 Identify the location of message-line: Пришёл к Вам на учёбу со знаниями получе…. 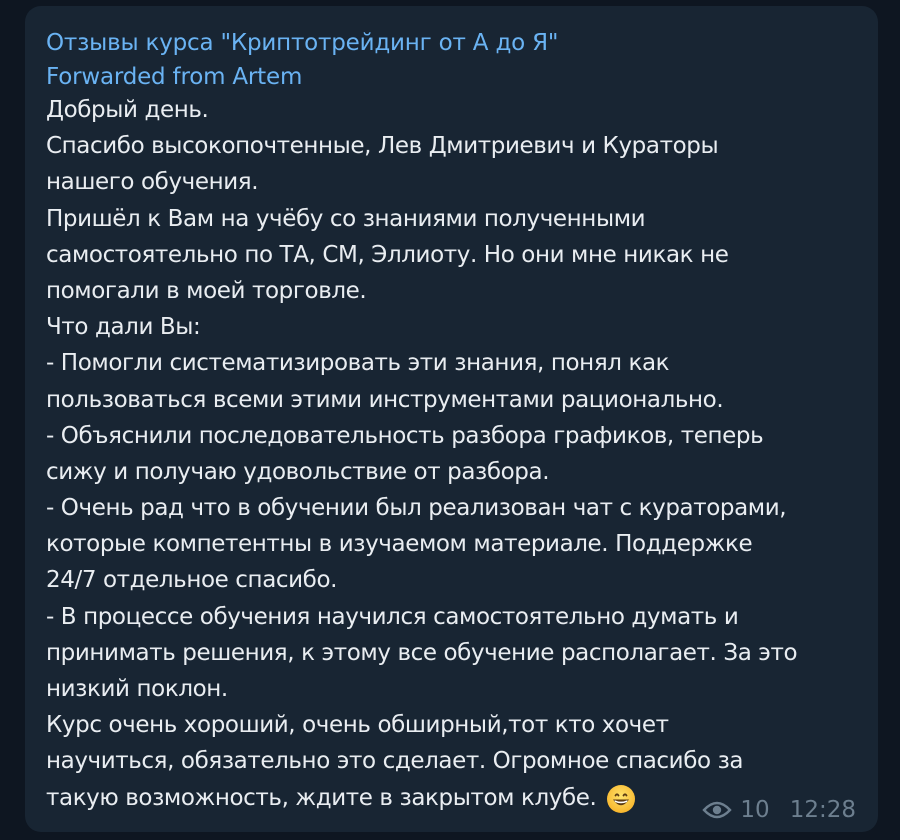
(346, 218).